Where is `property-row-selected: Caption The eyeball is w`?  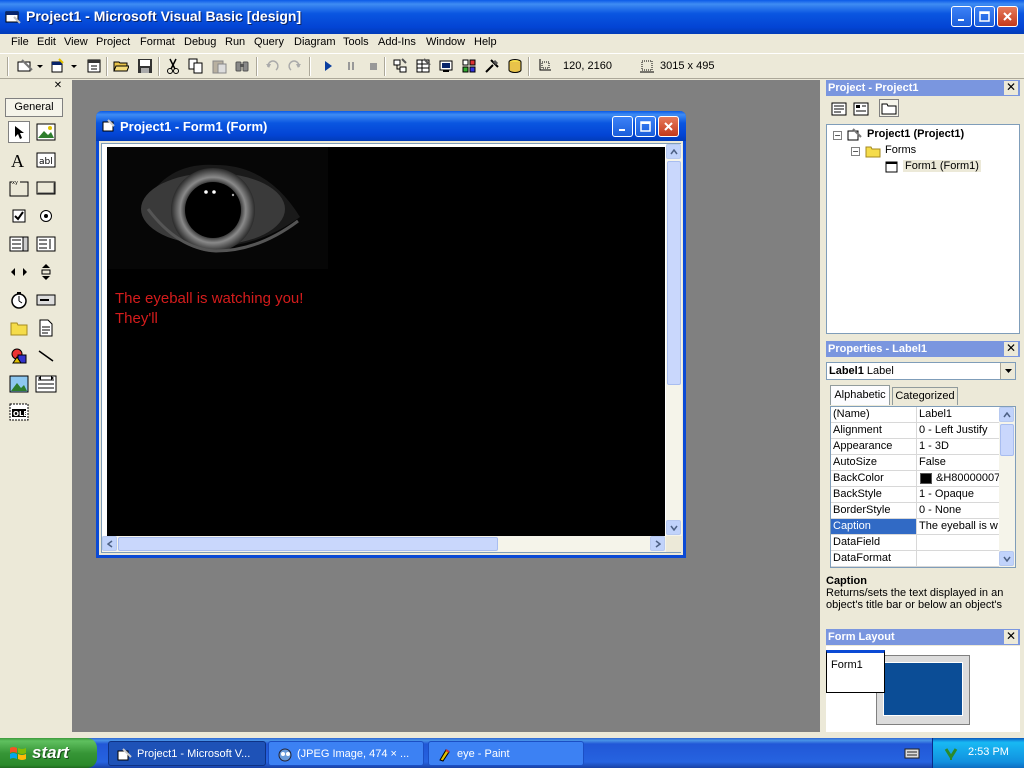
property-row-selected: Caption The eyeball is w is located at coordinates (915, 527).